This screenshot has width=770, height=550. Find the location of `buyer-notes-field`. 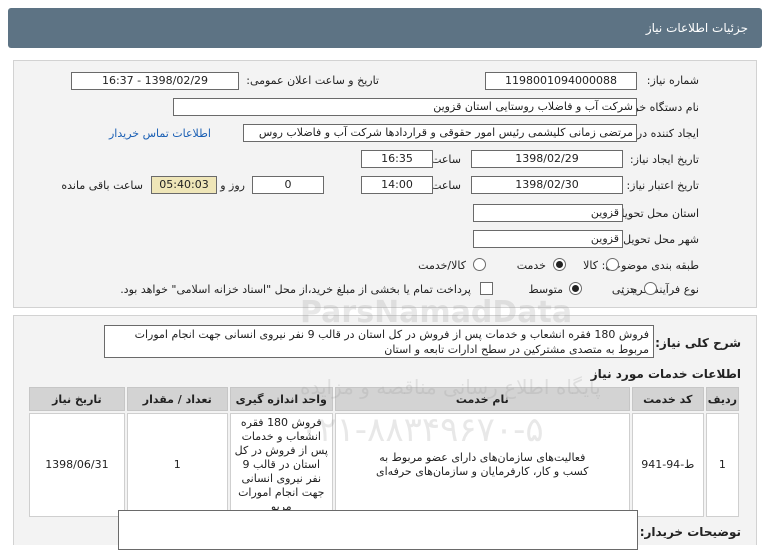

buyer-notes-field is located at coordinates (378, 530).